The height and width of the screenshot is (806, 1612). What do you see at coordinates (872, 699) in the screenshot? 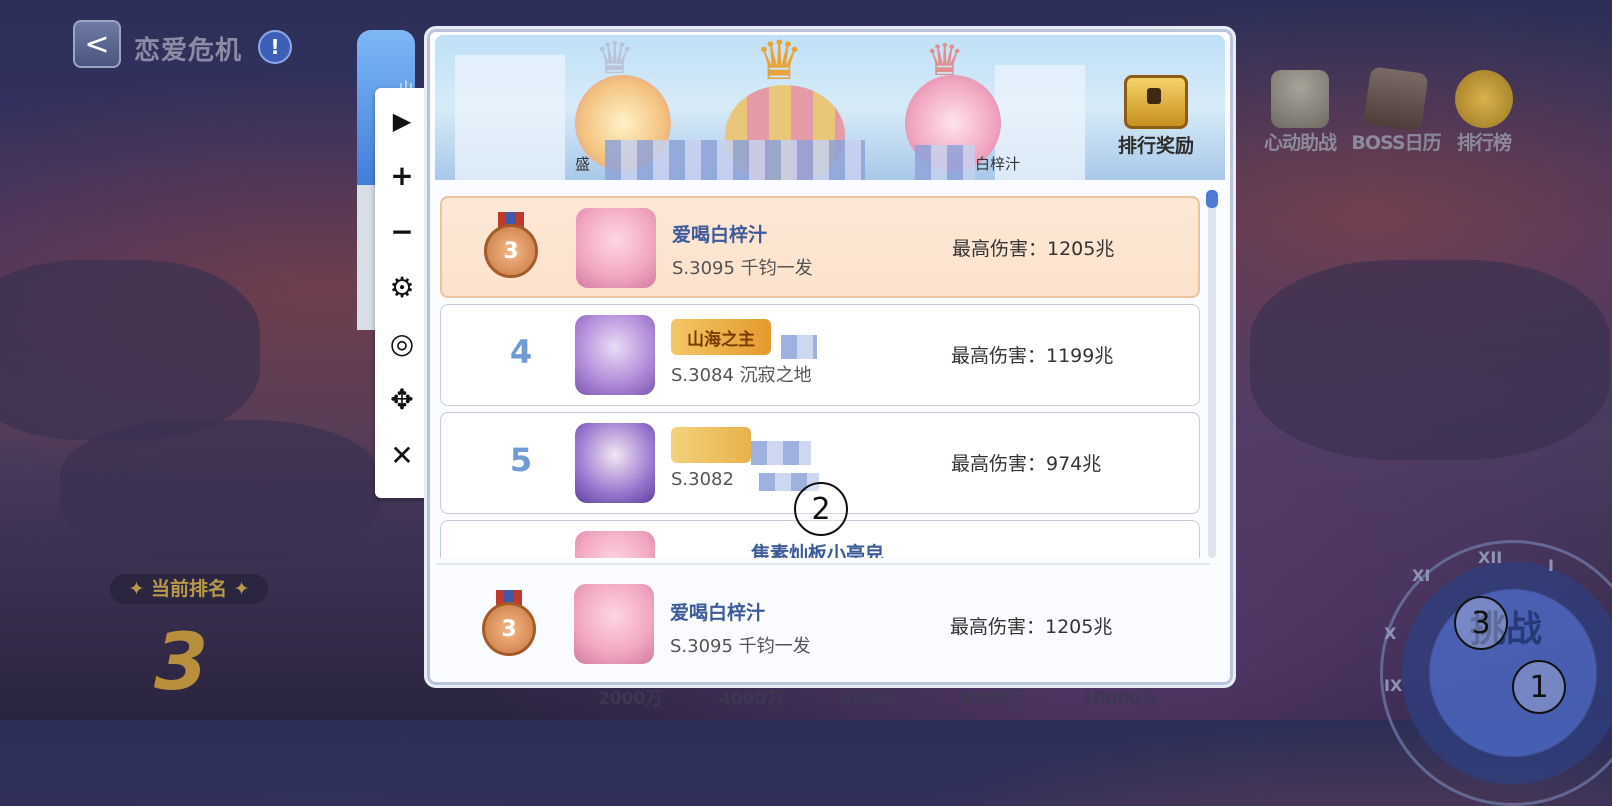
I see `tick-label: 6000万` at bounding box center [872, 699].